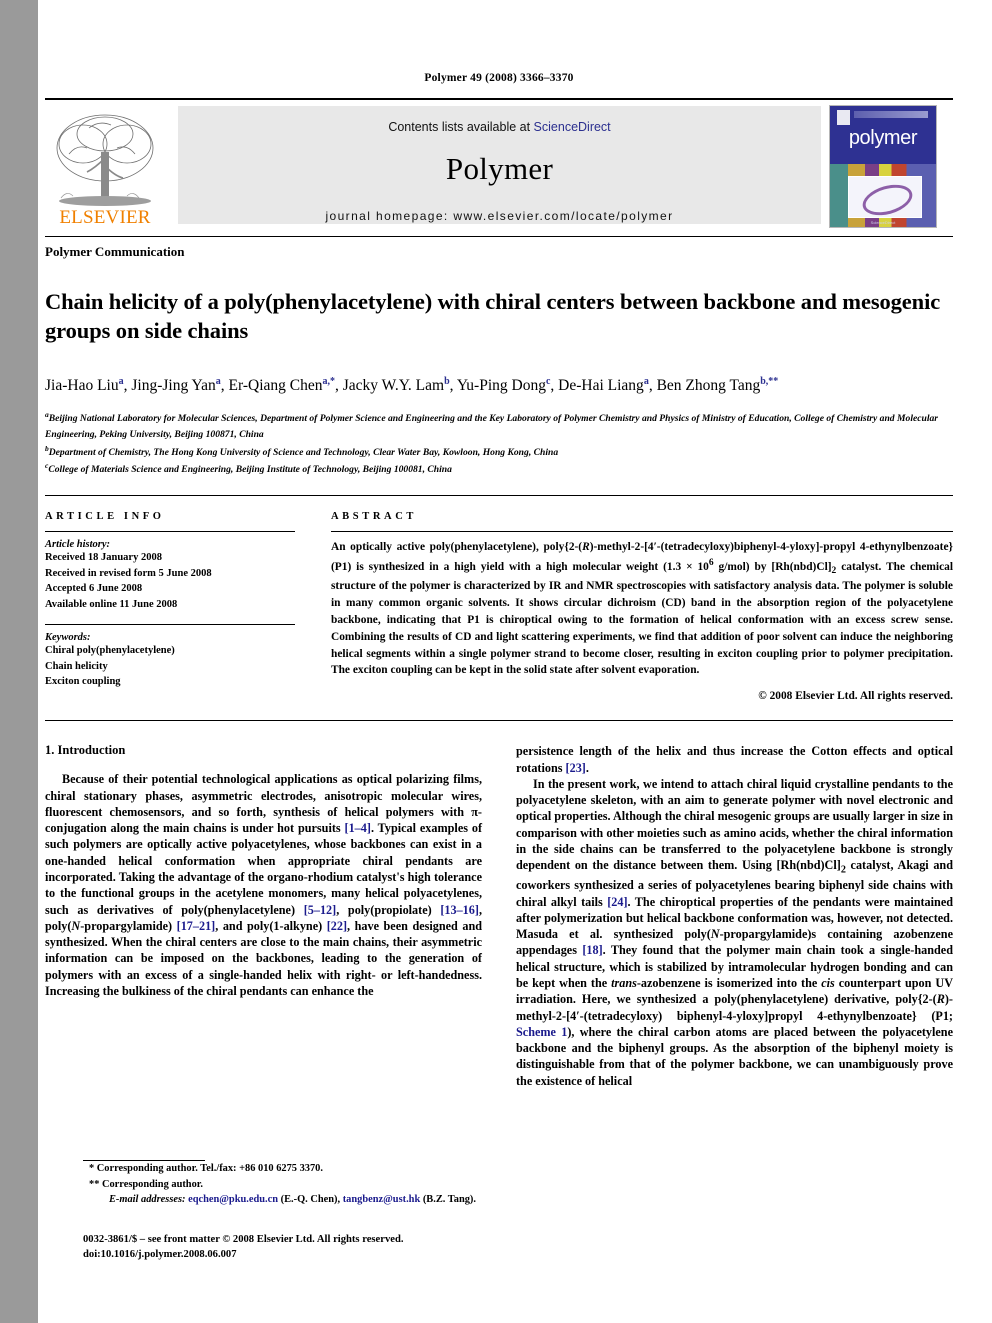 The image size is (992, 1323). Describe the element at coordinates (103, 558) in the screenshot. I see `article-history-item: Received 18 January 2008` at that location.